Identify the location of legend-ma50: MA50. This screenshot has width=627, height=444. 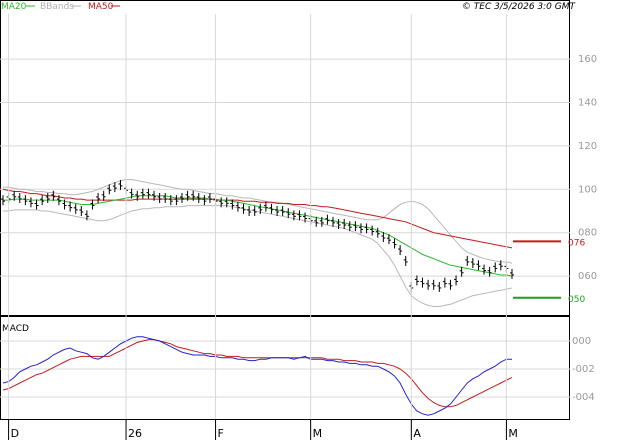
(101, 7).